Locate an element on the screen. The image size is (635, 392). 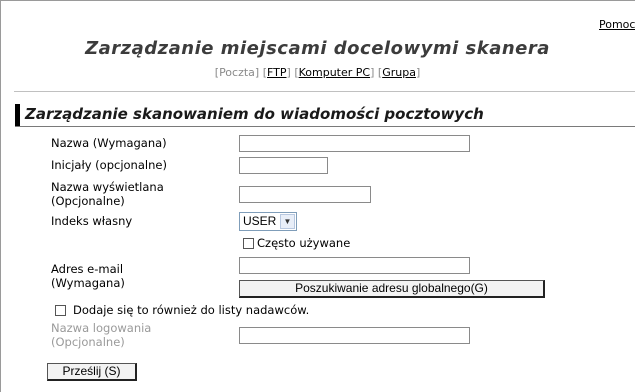
email-label-line1: Adres e-mail is located at coordinates (87, 269).